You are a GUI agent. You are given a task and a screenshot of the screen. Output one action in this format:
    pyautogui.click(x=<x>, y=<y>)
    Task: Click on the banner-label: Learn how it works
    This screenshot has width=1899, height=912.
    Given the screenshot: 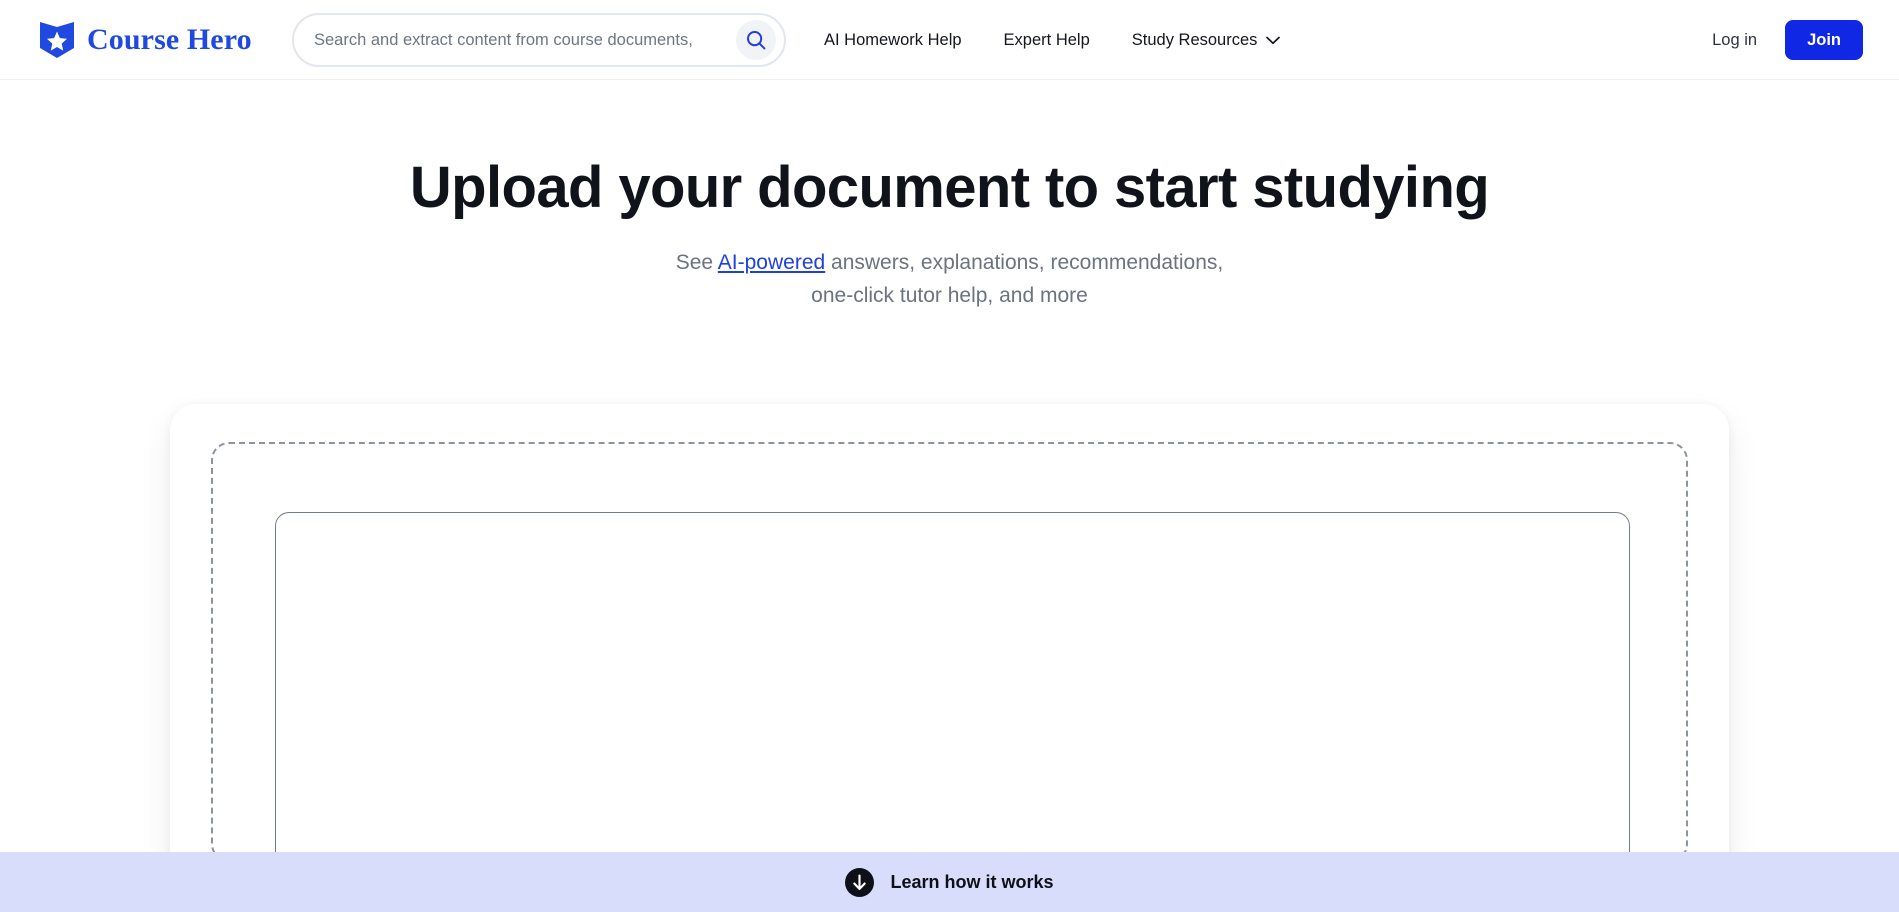 What is the action you would take?
    pyautogui.click(x=972, y=882)
    